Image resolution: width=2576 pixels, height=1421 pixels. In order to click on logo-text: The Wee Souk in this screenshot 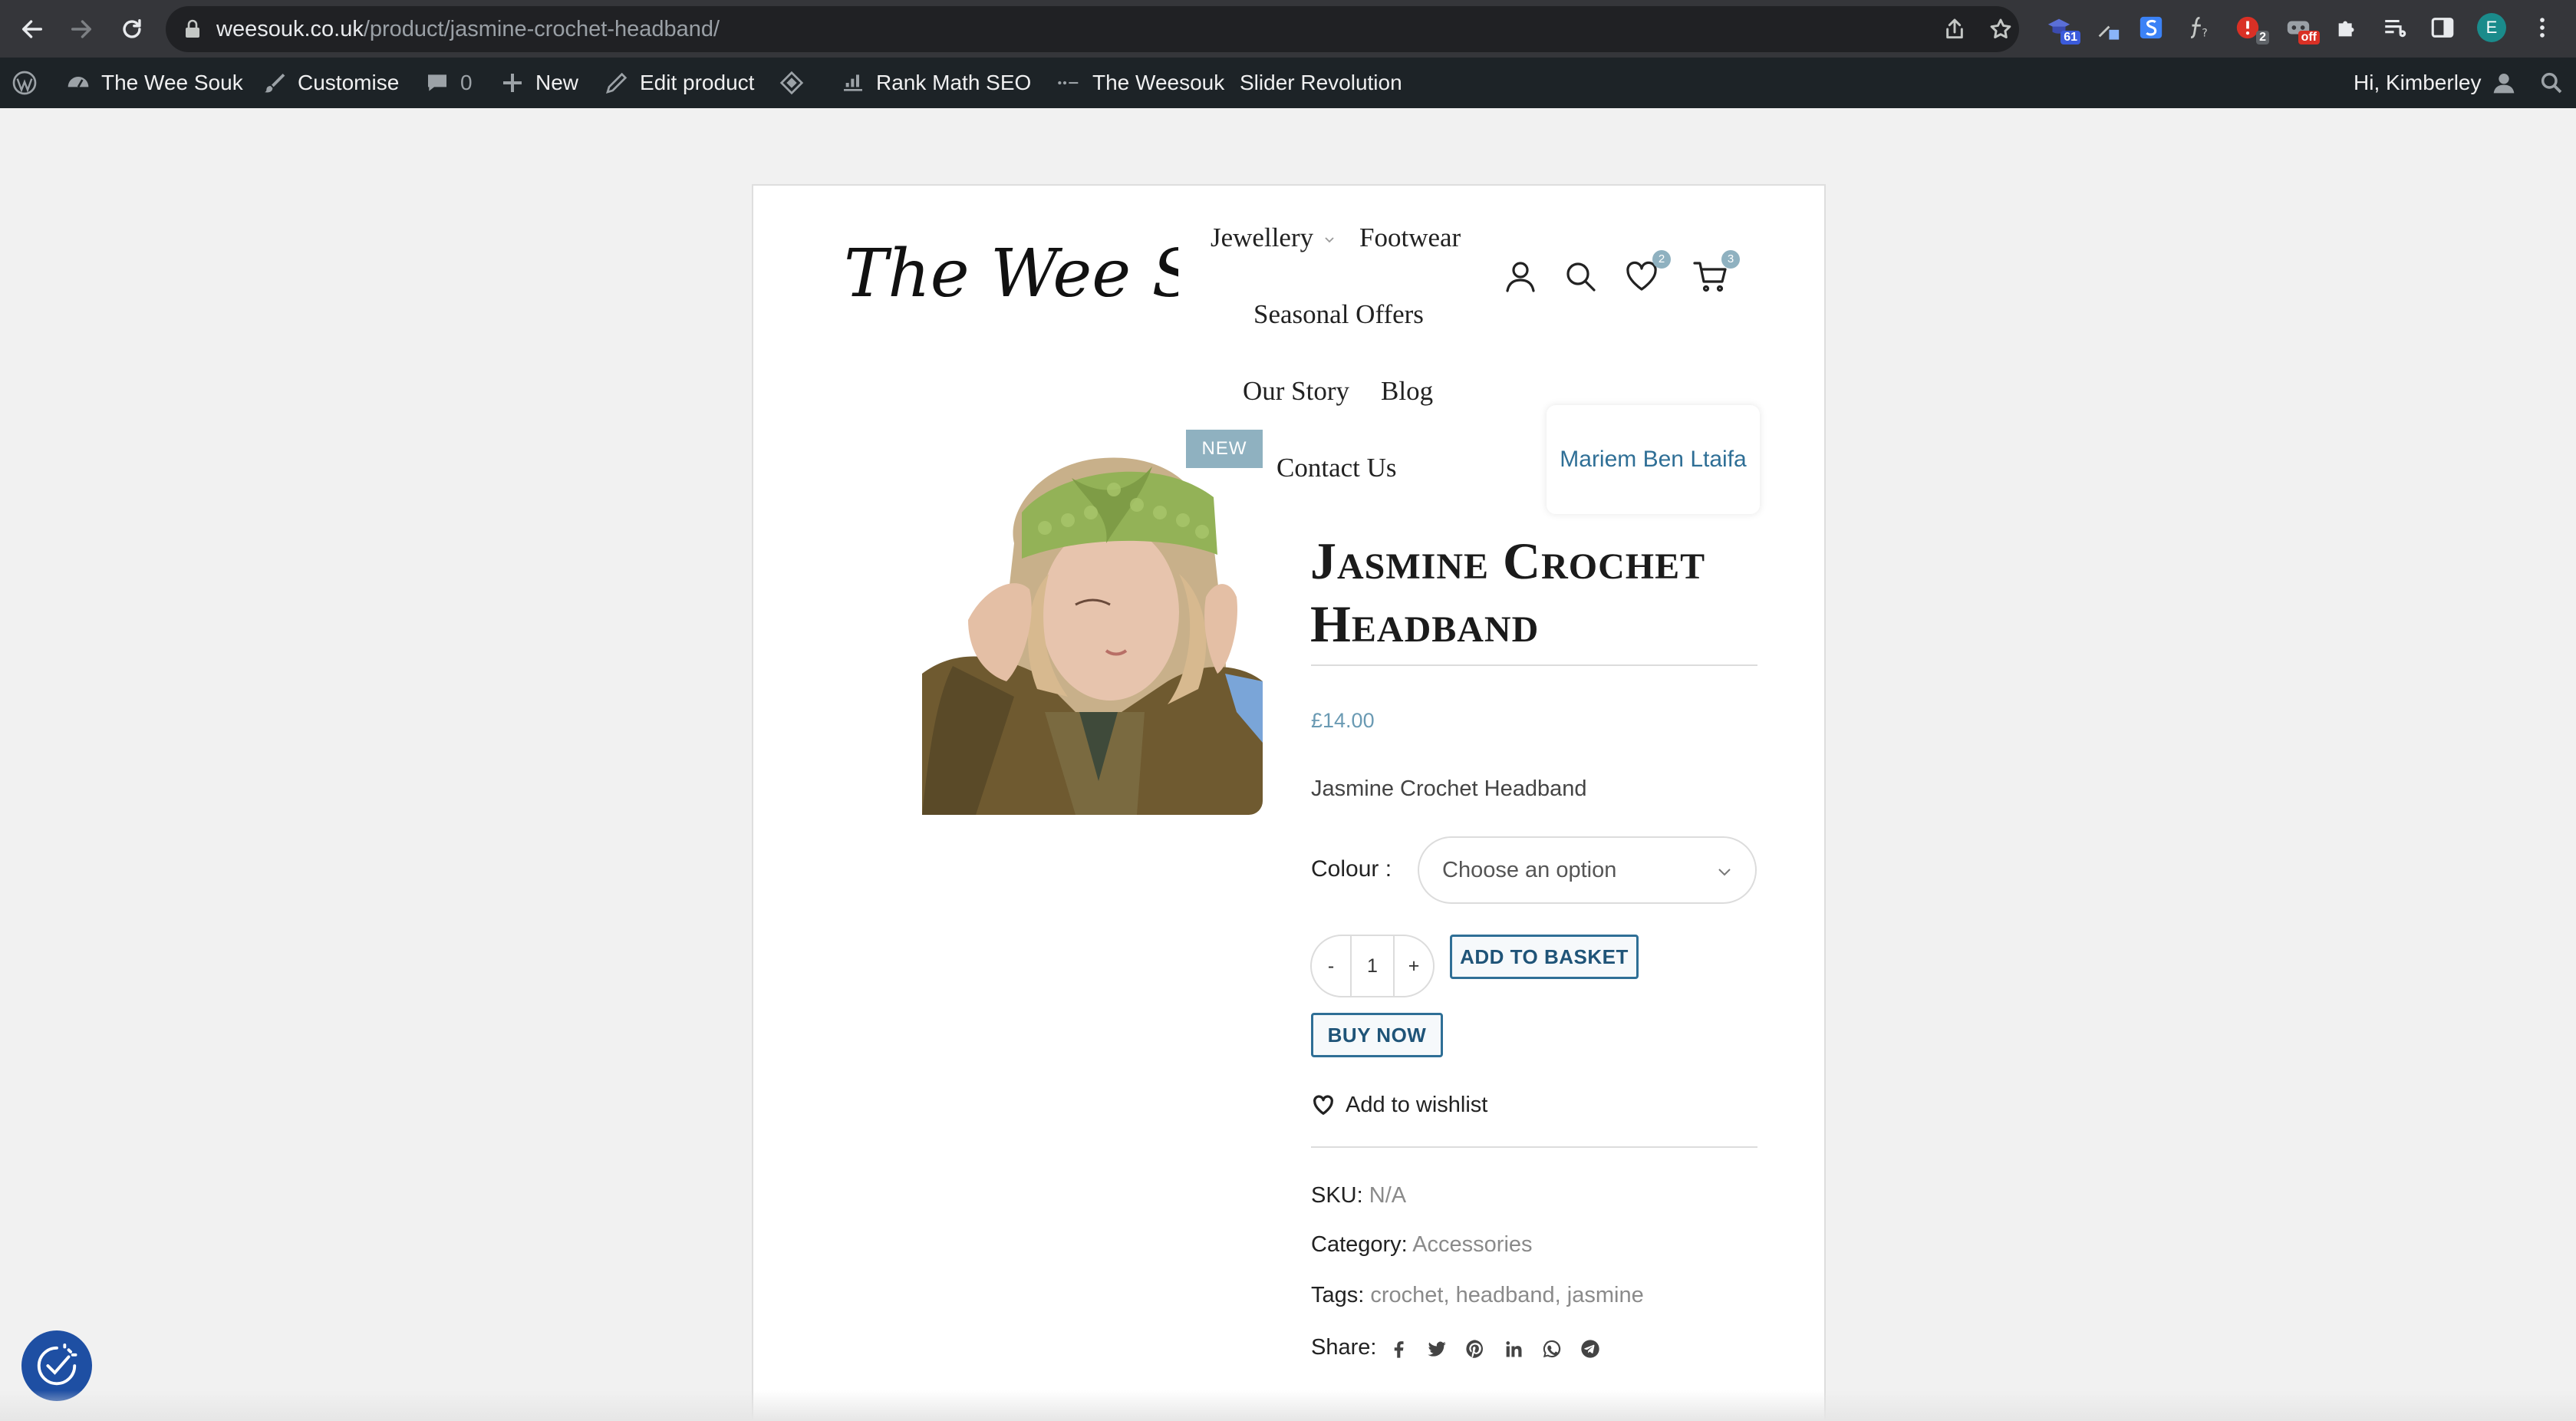, I will do `click(1011, 274)`.